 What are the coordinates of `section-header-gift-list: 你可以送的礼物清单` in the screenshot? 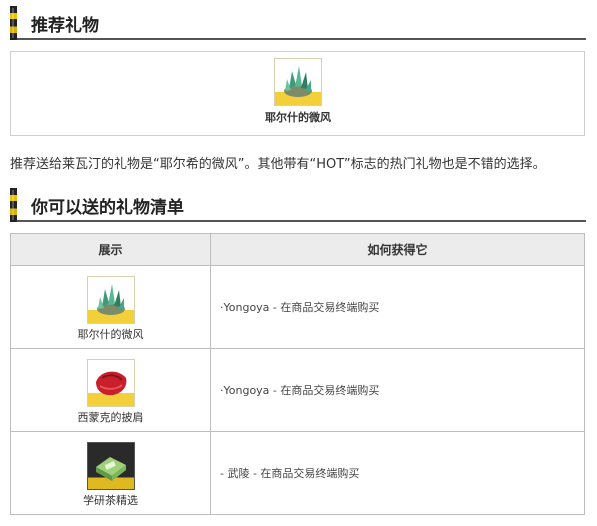 It's located at (298, 205).